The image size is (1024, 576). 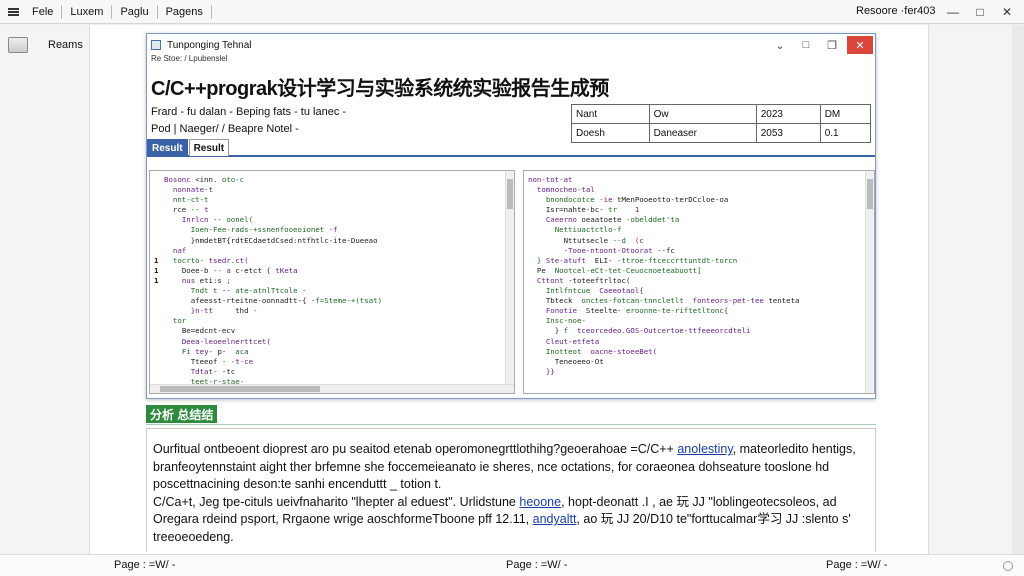 I want to click on table-cell: DM, so click(x=845, y=114).